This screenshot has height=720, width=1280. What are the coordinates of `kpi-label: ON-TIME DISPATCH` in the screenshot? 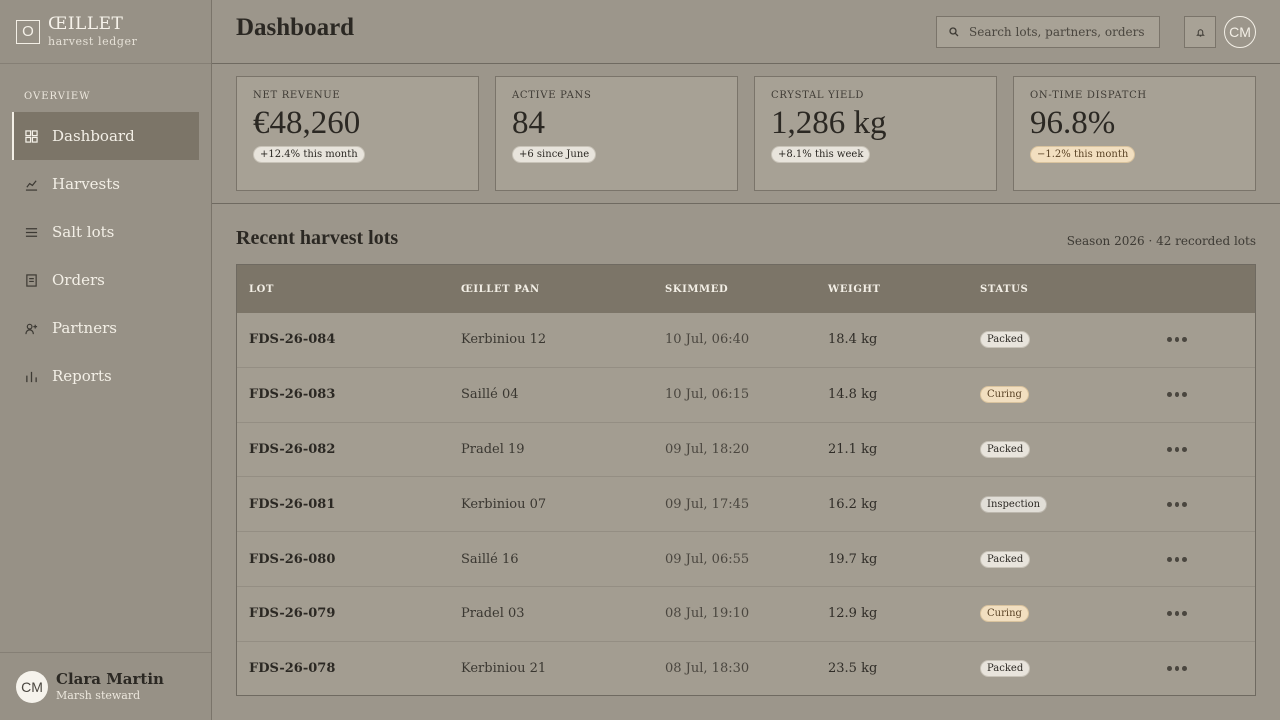 It's located at (1088, 95).